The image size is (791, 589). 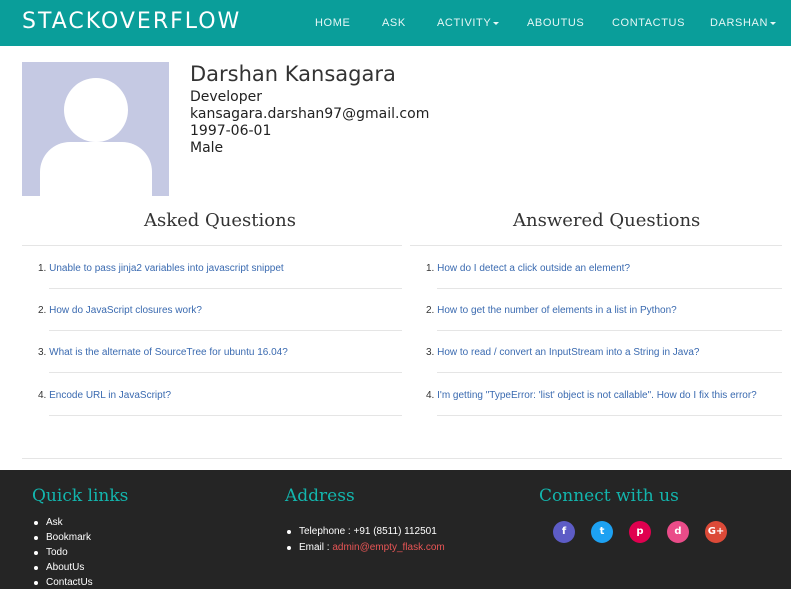 I want to click on dribbble-icon: d, so click(x=678, y=532).